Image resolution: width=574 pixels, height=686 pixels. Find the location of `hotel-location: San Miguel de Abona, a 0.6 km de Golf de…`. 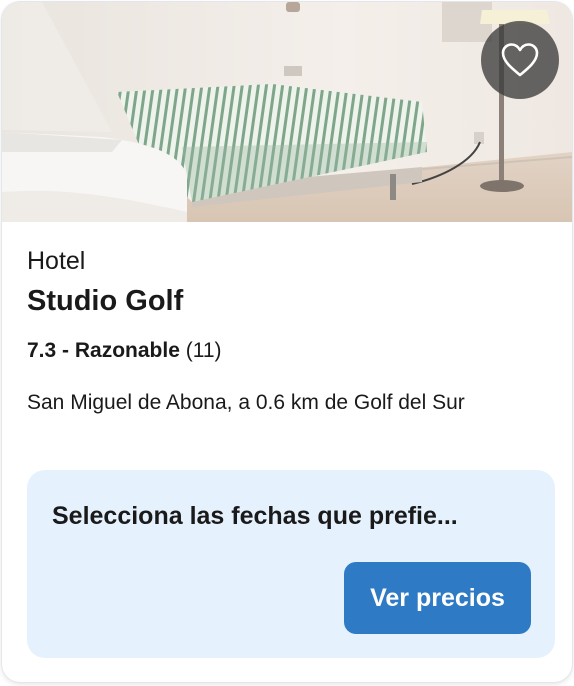

hotel-location: San Miguel de Abona, a 0.6 km de Golf de… is located at coordinates (246, 402).